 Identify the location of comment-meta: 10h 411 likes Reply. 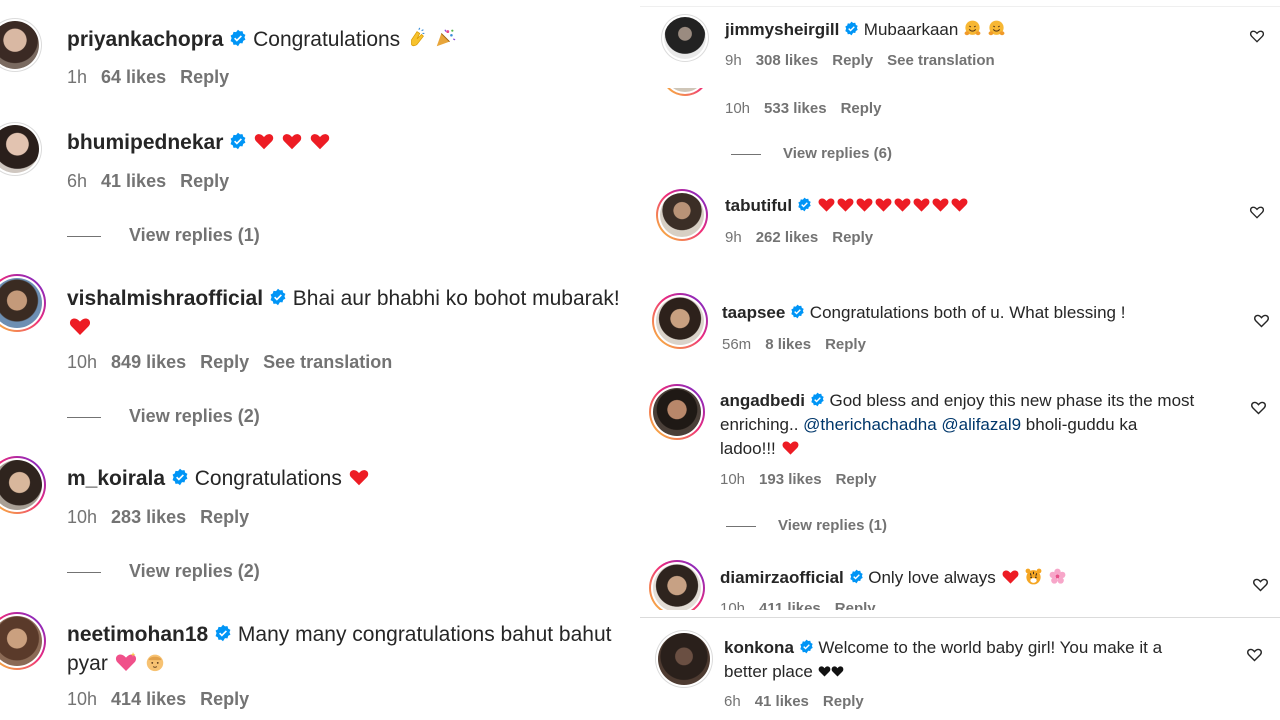
(805, 605).